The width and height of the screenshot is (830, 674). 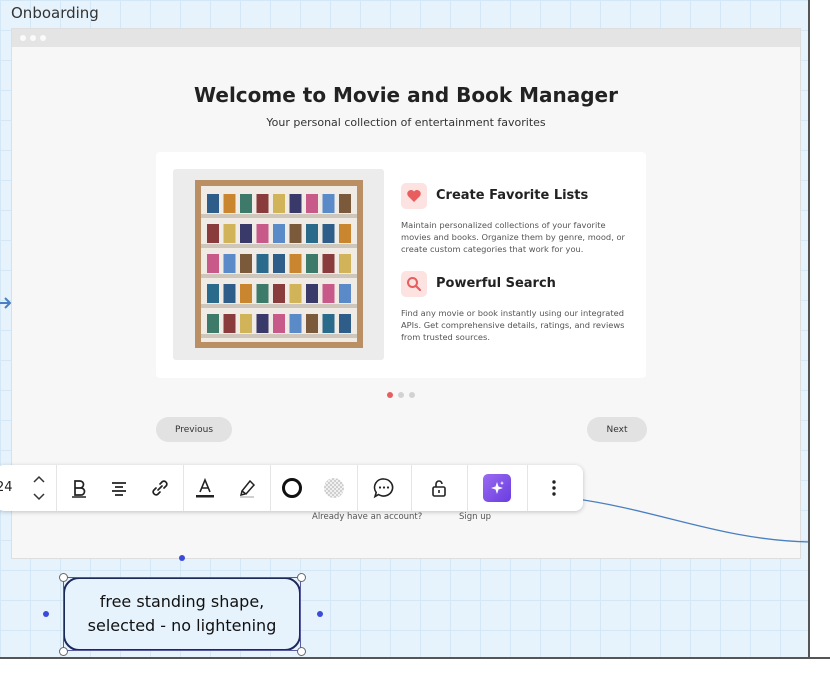 I want to click on selection-outline, so click(x=182, y=614).